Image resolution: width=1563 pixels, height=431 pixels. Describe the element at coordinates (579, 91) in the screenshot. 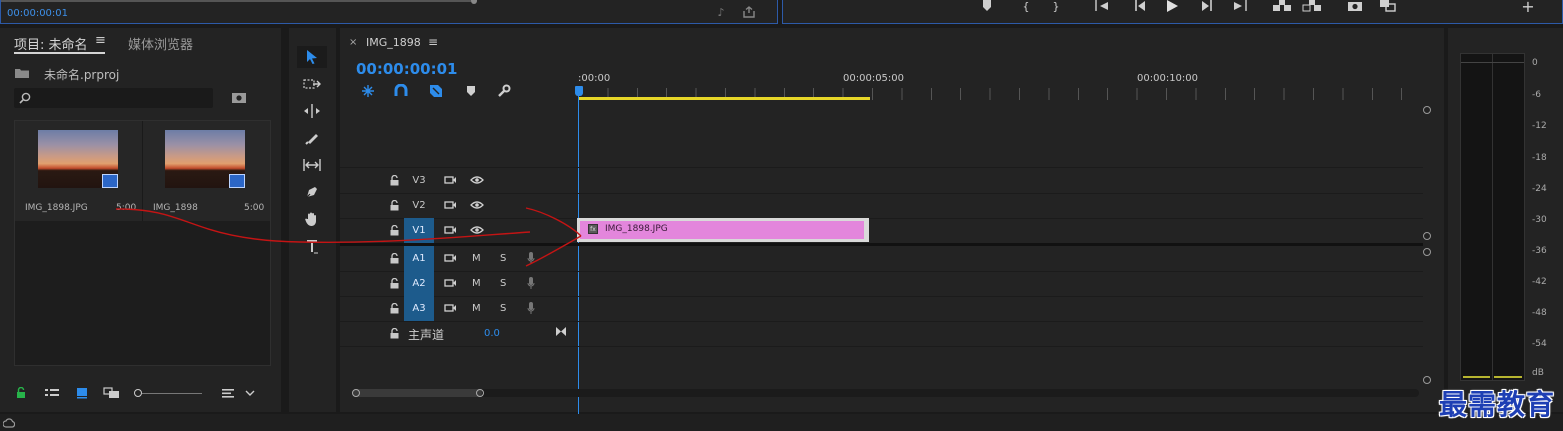

I see `playhead-handle` at that location.